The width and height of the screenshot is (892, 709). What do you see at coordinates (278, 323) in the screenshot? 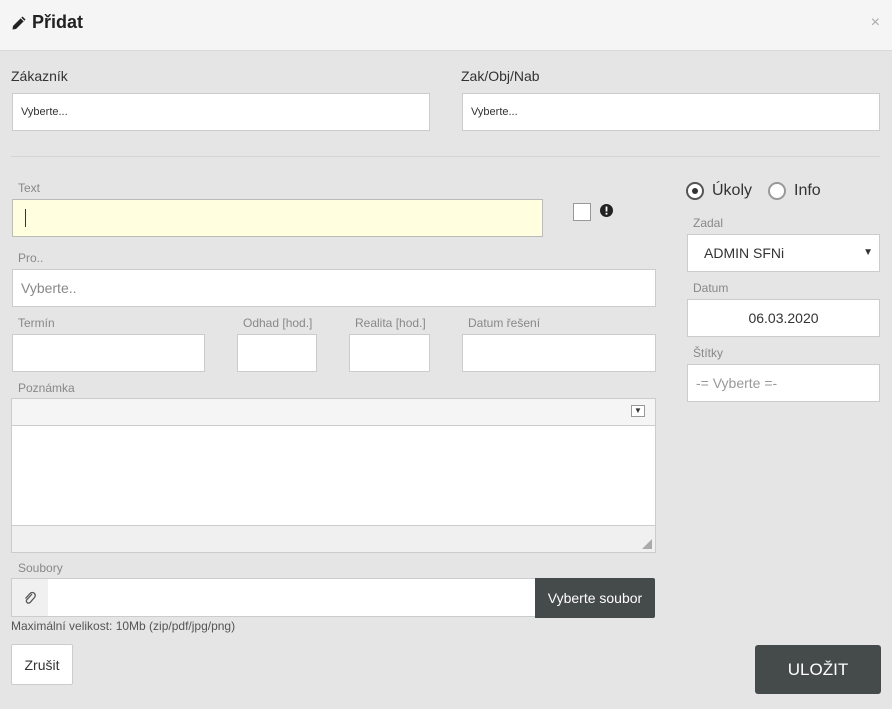
I see `estimate-label: Odhad [hod.]` at bounding box center [278, 323].